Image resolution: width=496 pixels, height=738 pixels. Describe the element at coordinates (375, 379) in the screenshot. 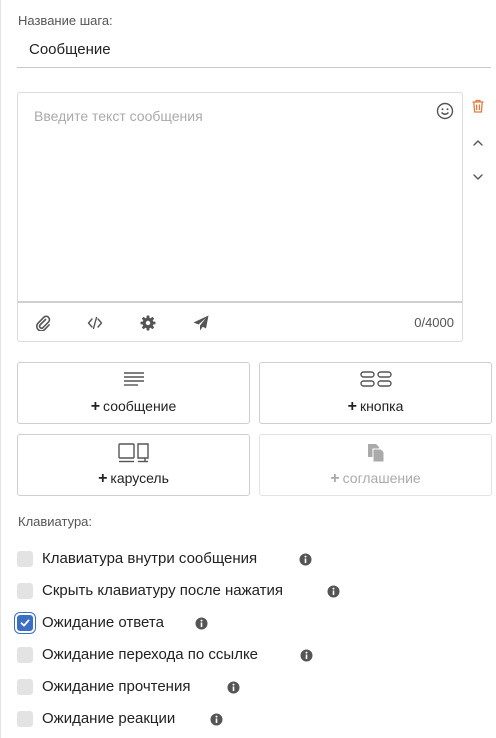

I see `buttons-icon` at that location.